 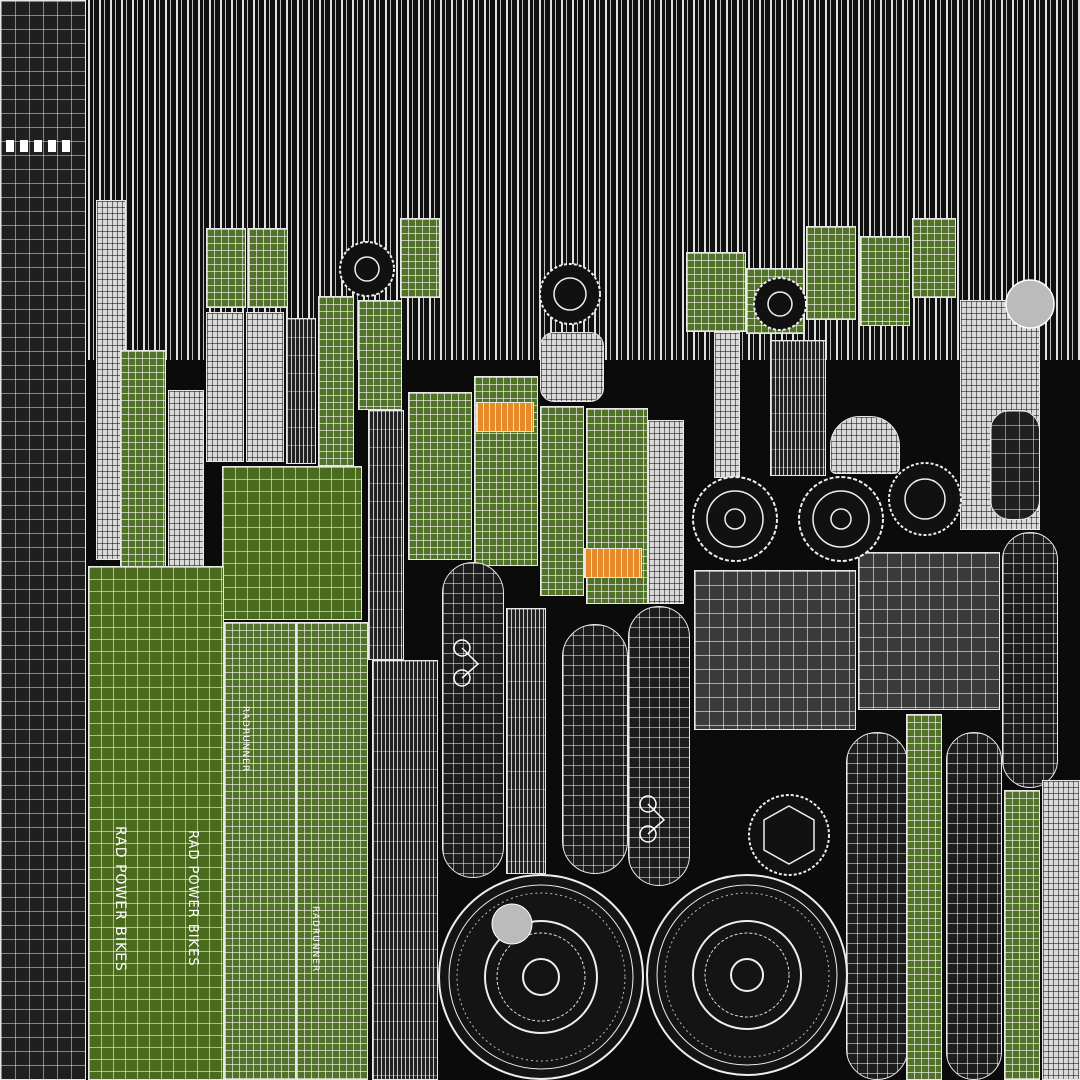 I want to click on brand-label-primary: RAD POWER BIKES, so click(x=120, y=899).